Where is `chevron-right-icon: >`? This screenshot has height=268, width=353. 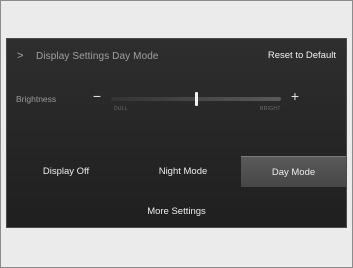
chevron-right-icon: > is located at coordinates (23, 56).